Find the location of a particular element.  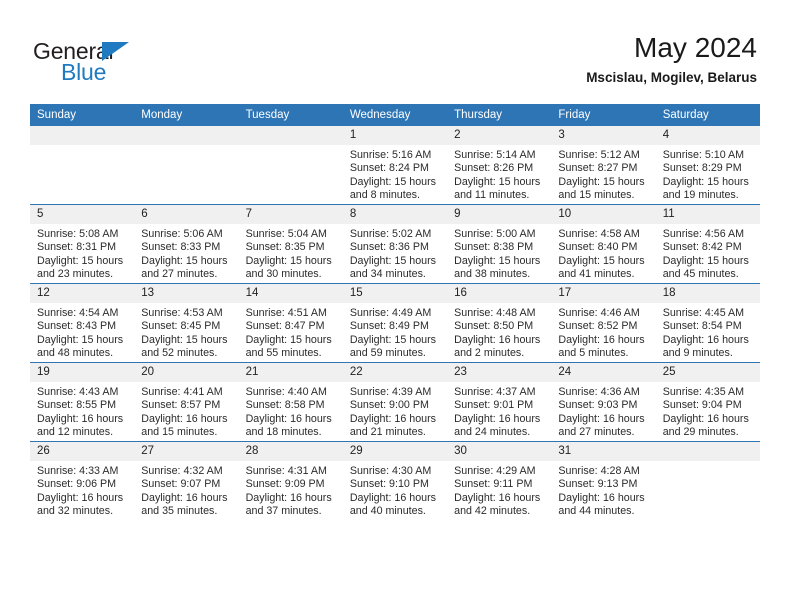

day-detail-line: Sunrise: 4:30 AM is located at coordinates (390, 471).